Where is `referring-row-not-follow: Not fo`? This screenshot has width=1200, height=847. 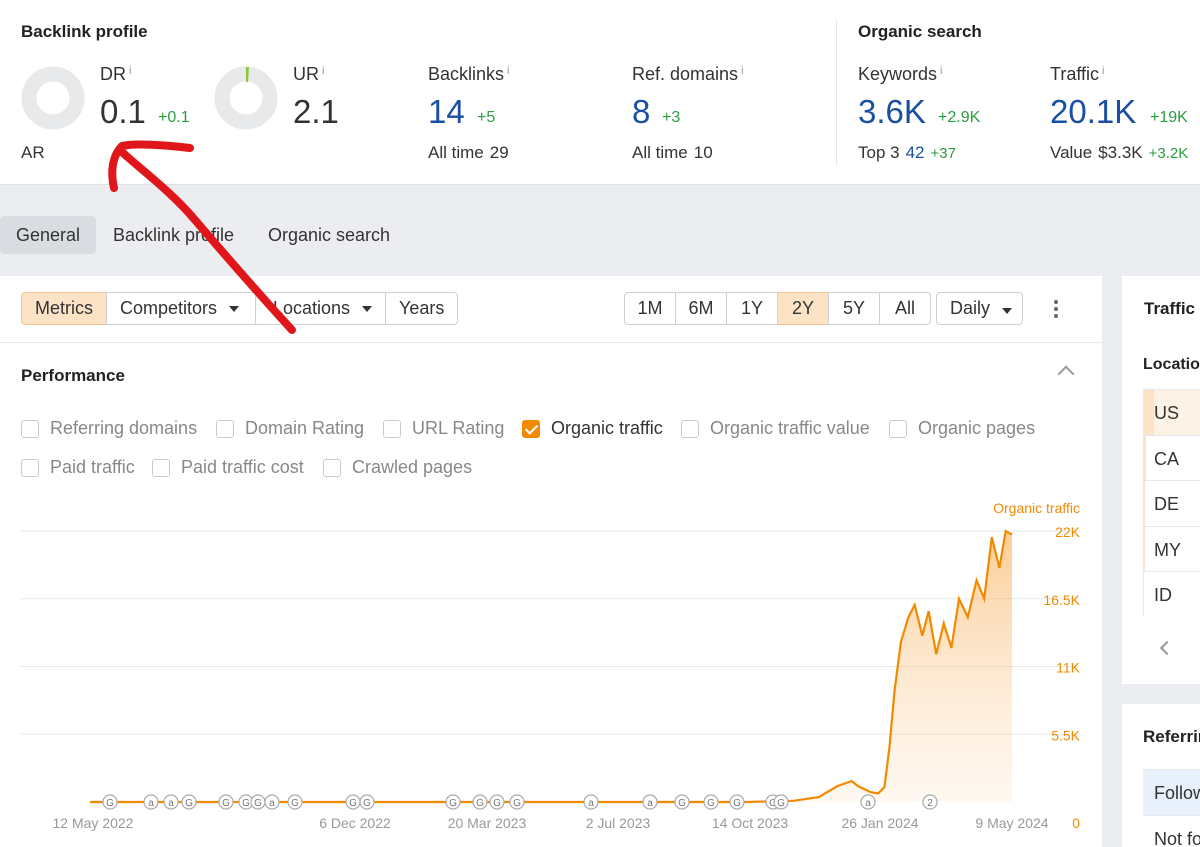 referring-row-not-follow: Not fo is located at coordinates (1171, 831).